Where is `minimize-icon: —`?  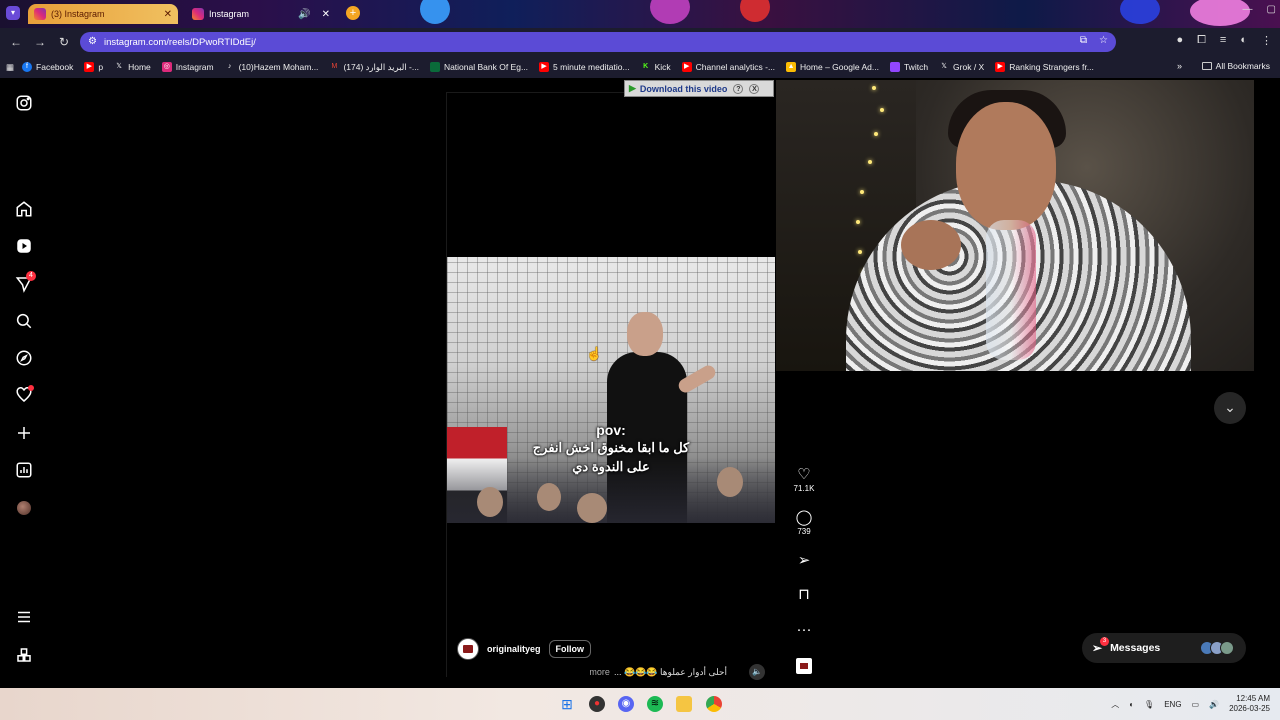 minimize-icon: — is located at coordinates (1248, 9).